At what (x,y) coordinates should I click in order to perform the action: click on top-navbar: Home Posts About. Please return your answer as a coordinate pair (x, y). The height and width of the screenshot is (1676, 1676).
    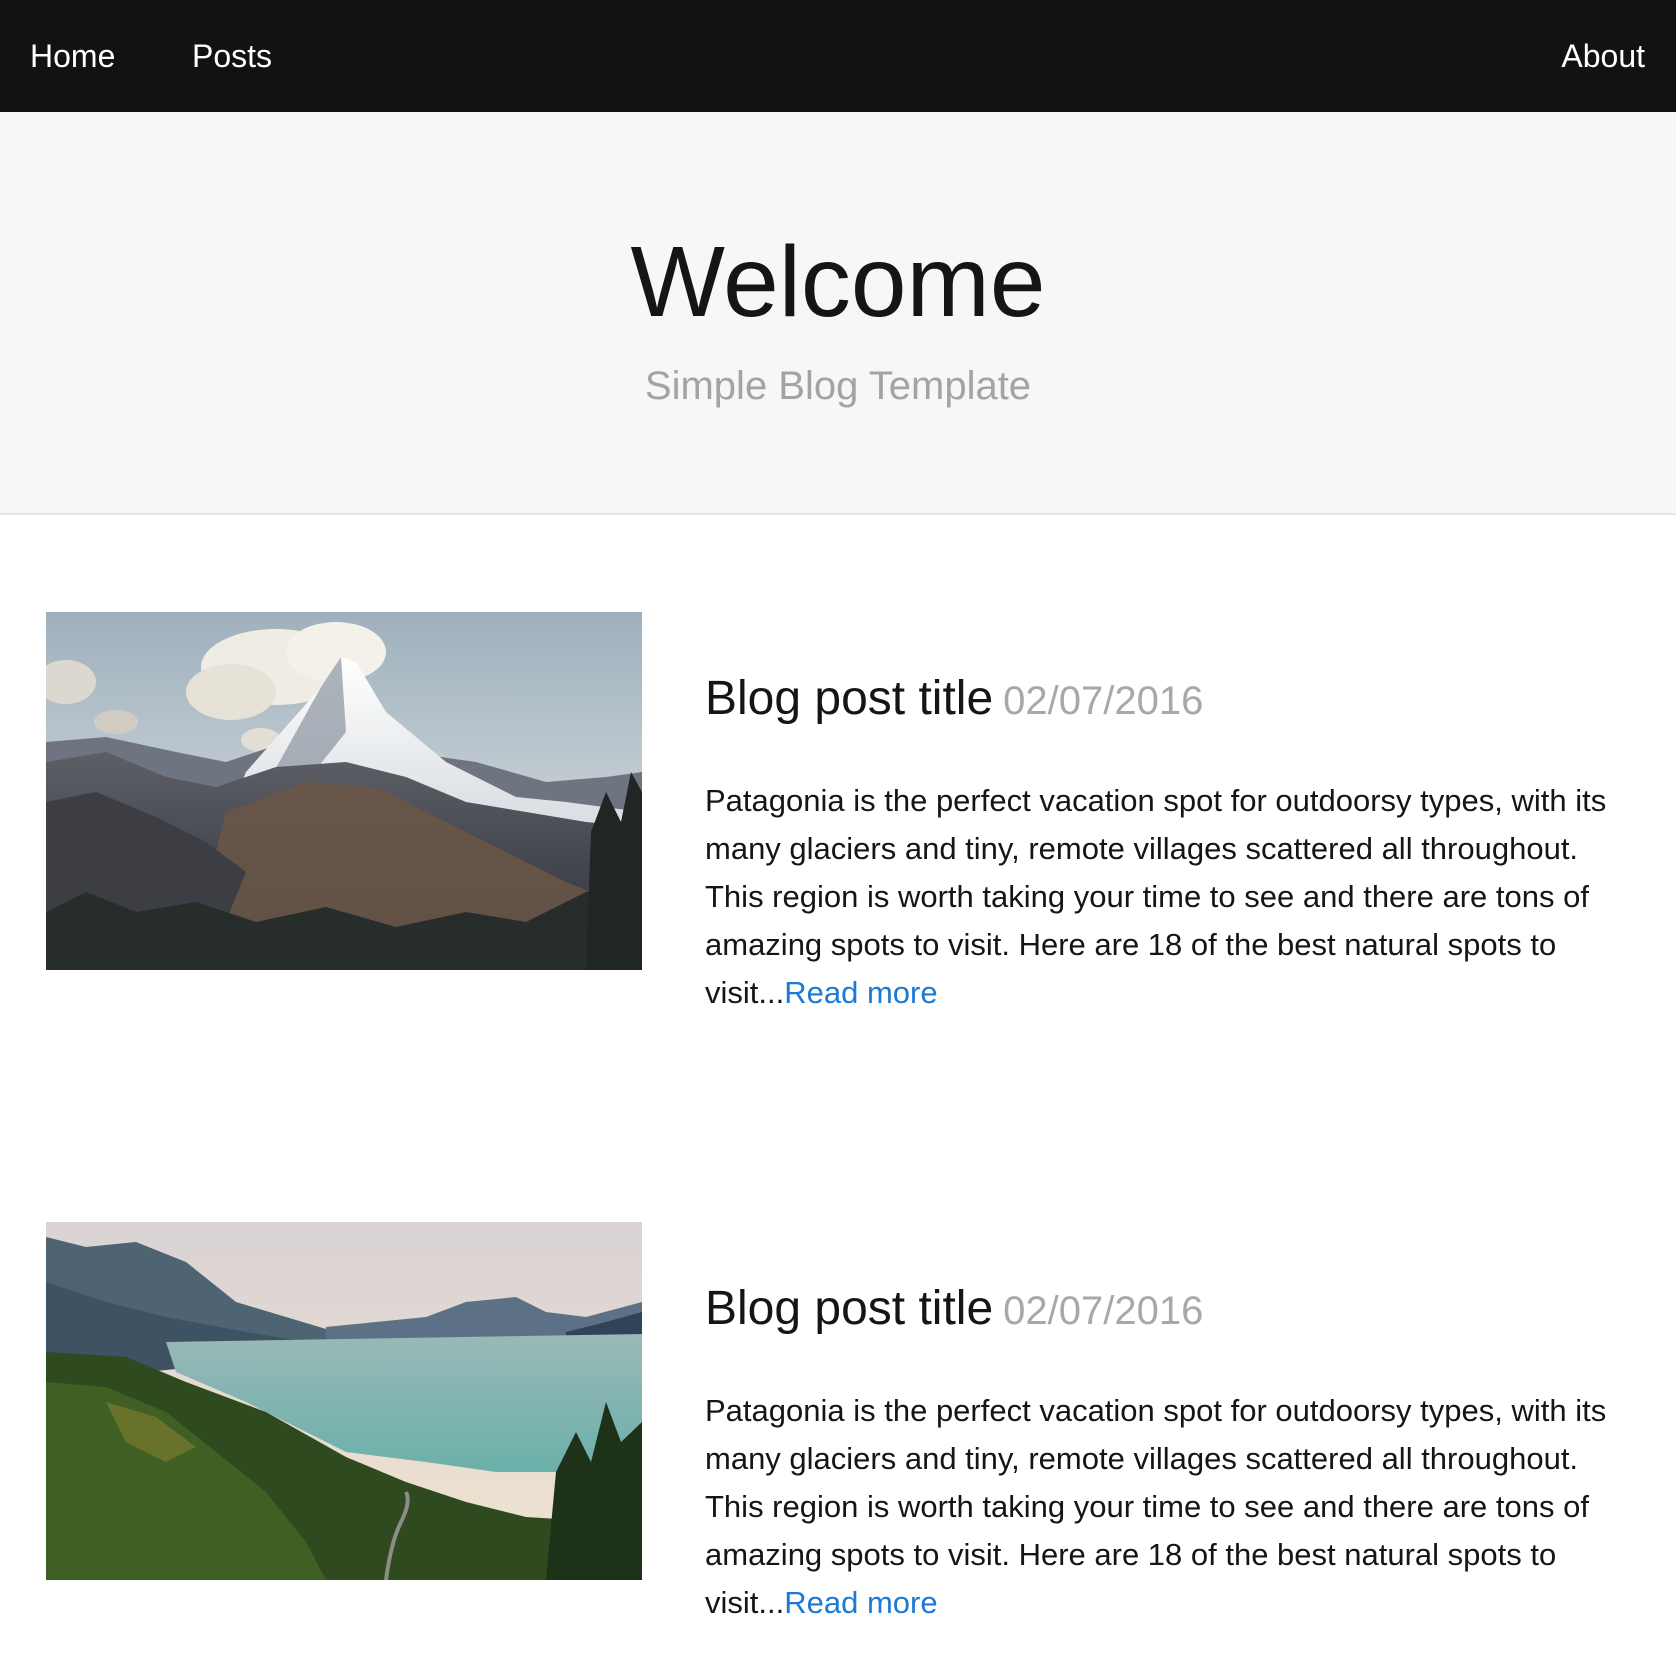
    Looking at the image, I should click on (838, 56).